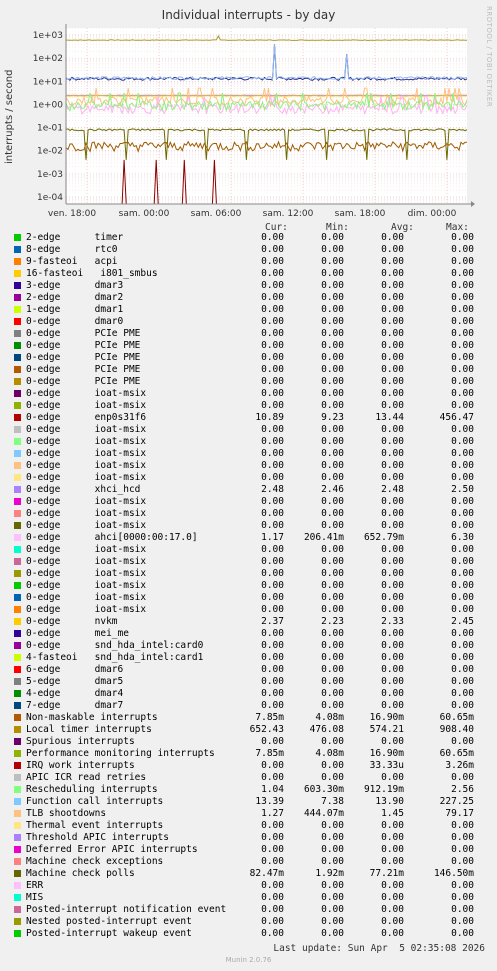  What do you see at coordinates (249, 682) in the screenshot?
I see `legend-row: 5-edge dmar5 0.00 0.00 0.00 0.00` at bounding box center [249, 682].